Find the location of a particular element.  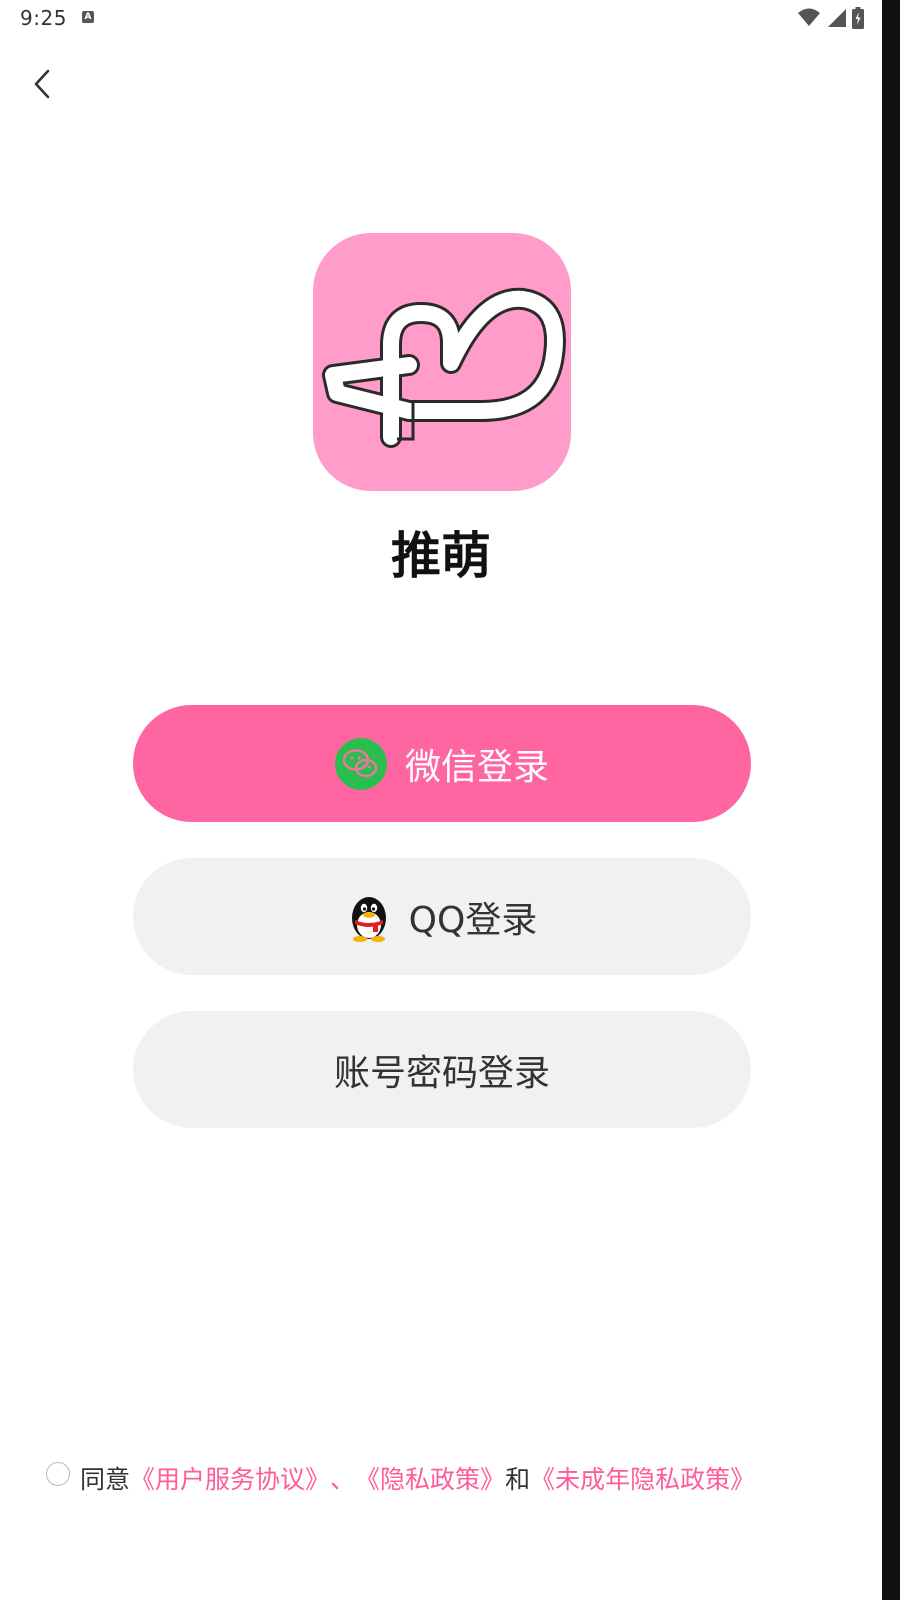

privacy-policy-link: 《隐私政策》 is located at coordinates (430, 1478).